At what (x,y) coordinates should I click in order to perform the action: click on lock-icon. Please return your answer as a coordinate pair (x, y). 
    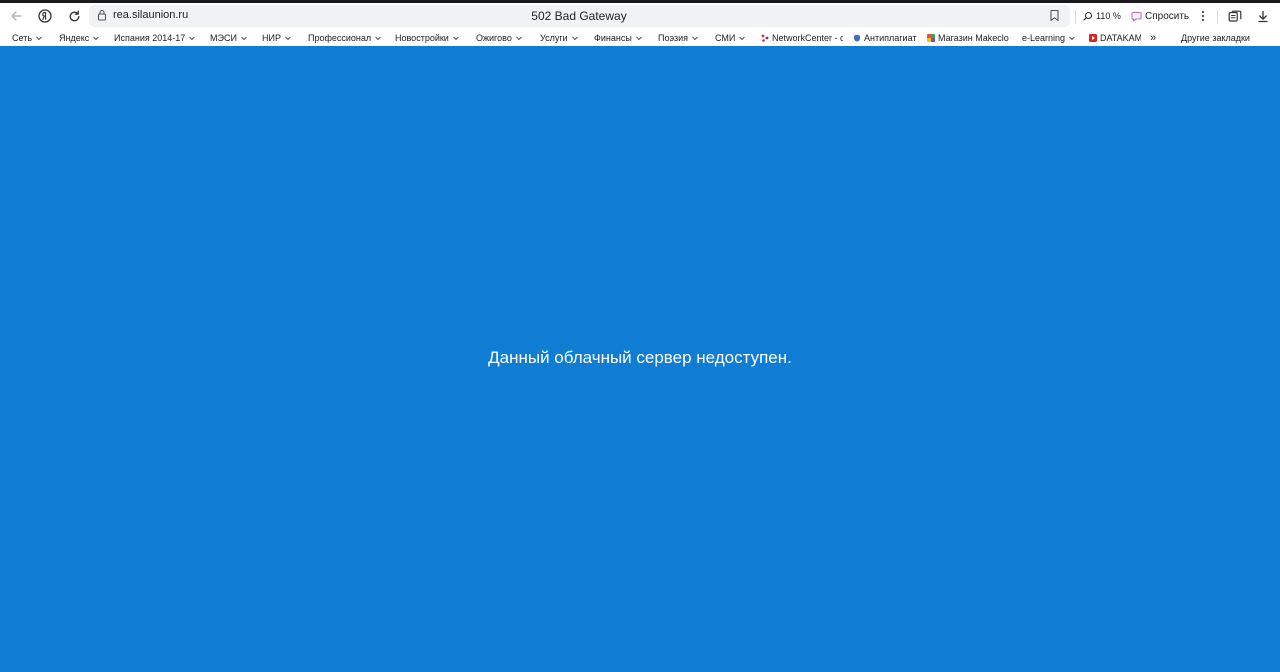
    Looking at the image, I should click on (102, 15).